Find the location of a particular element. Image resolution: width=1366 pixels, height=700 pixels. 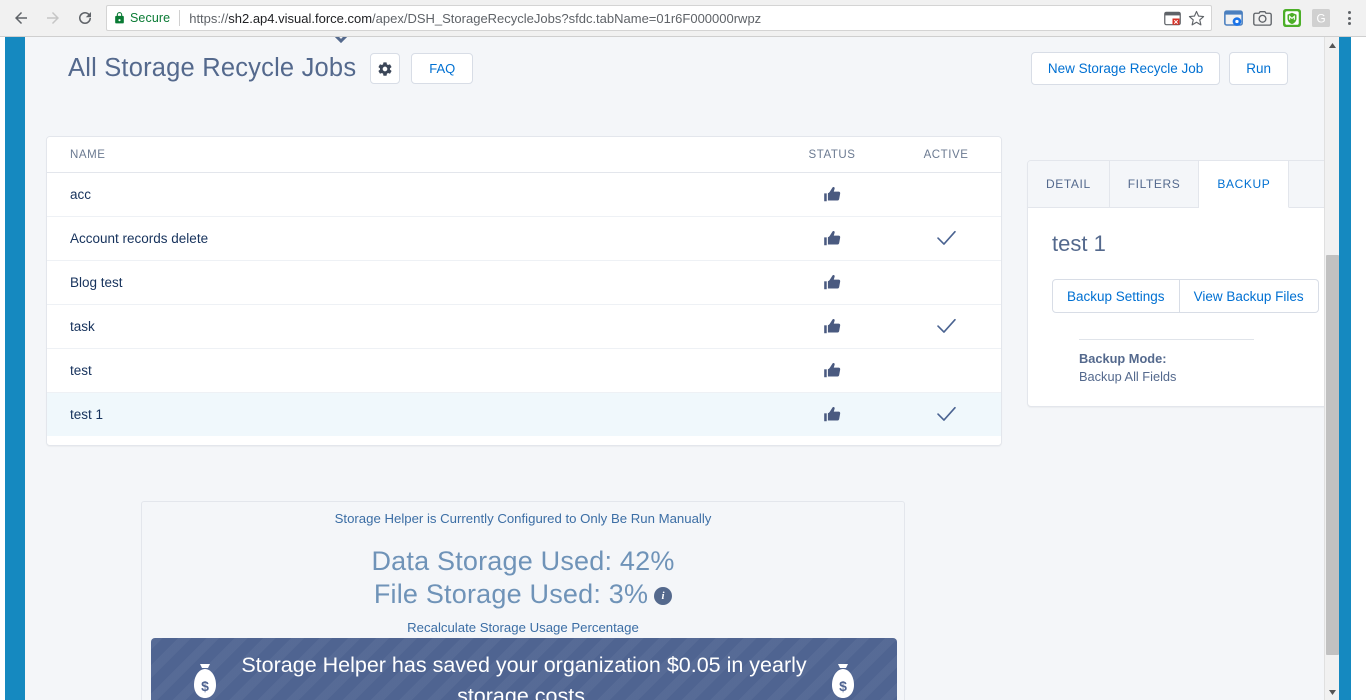

backup-mode-value: Backup All Fields is located at coordinates (1128, 376).